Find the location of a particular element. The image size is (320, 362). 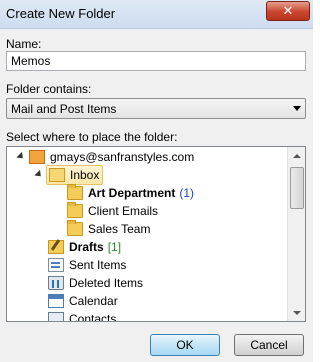

cancel-button-label: Cancel is located at coordinates (269, 345).